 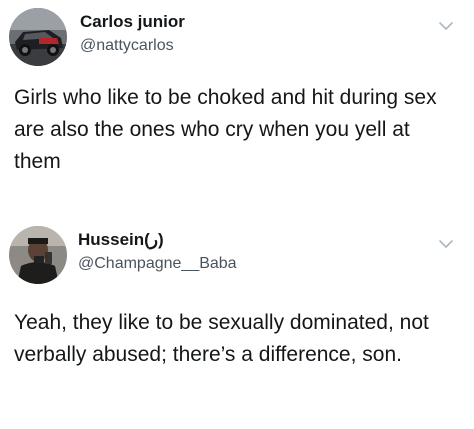 I want to click on author-name: Hussein(ر), so click(x=121, y=240).